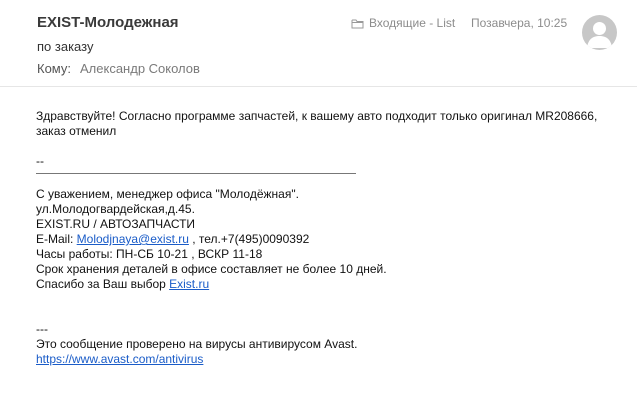 This screenshot has width=637, height=417. I want to click on folder-indicator: Входящие - List, so click(403, 23).